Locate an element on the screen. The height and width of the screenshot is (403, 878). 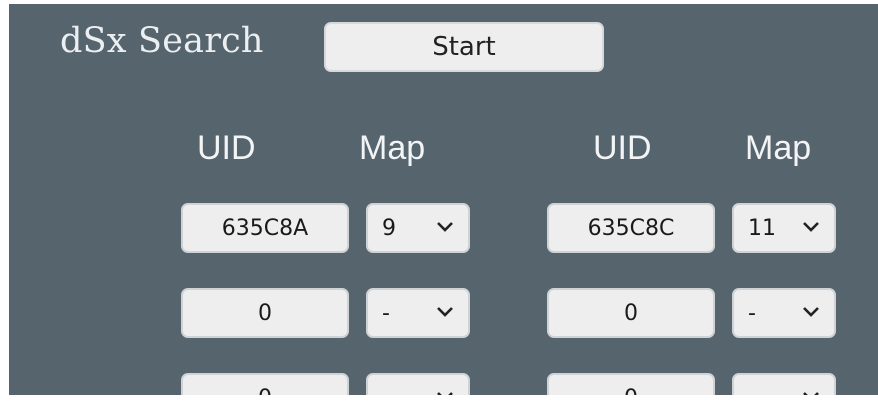
map-select-value: 11 is located at coordinates (762, 228).